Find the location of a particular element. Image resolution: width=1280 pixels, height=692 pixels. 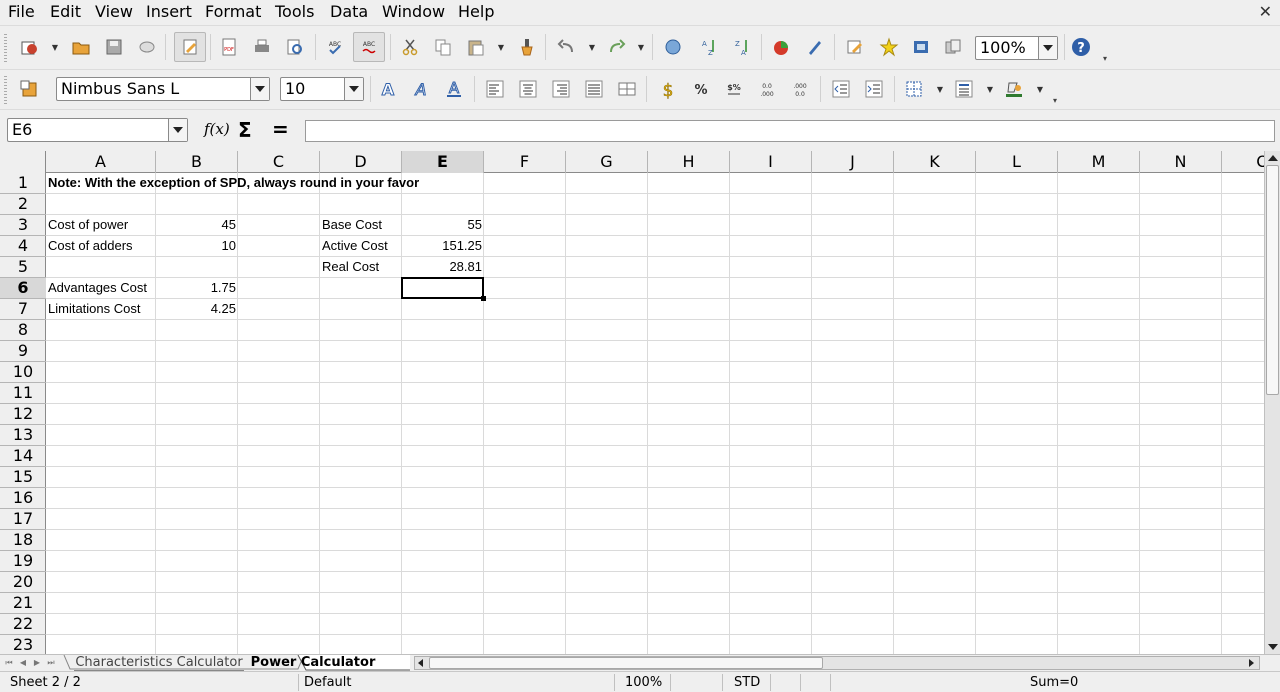

row-header-16: 16 is located at coordinates (23, 498).